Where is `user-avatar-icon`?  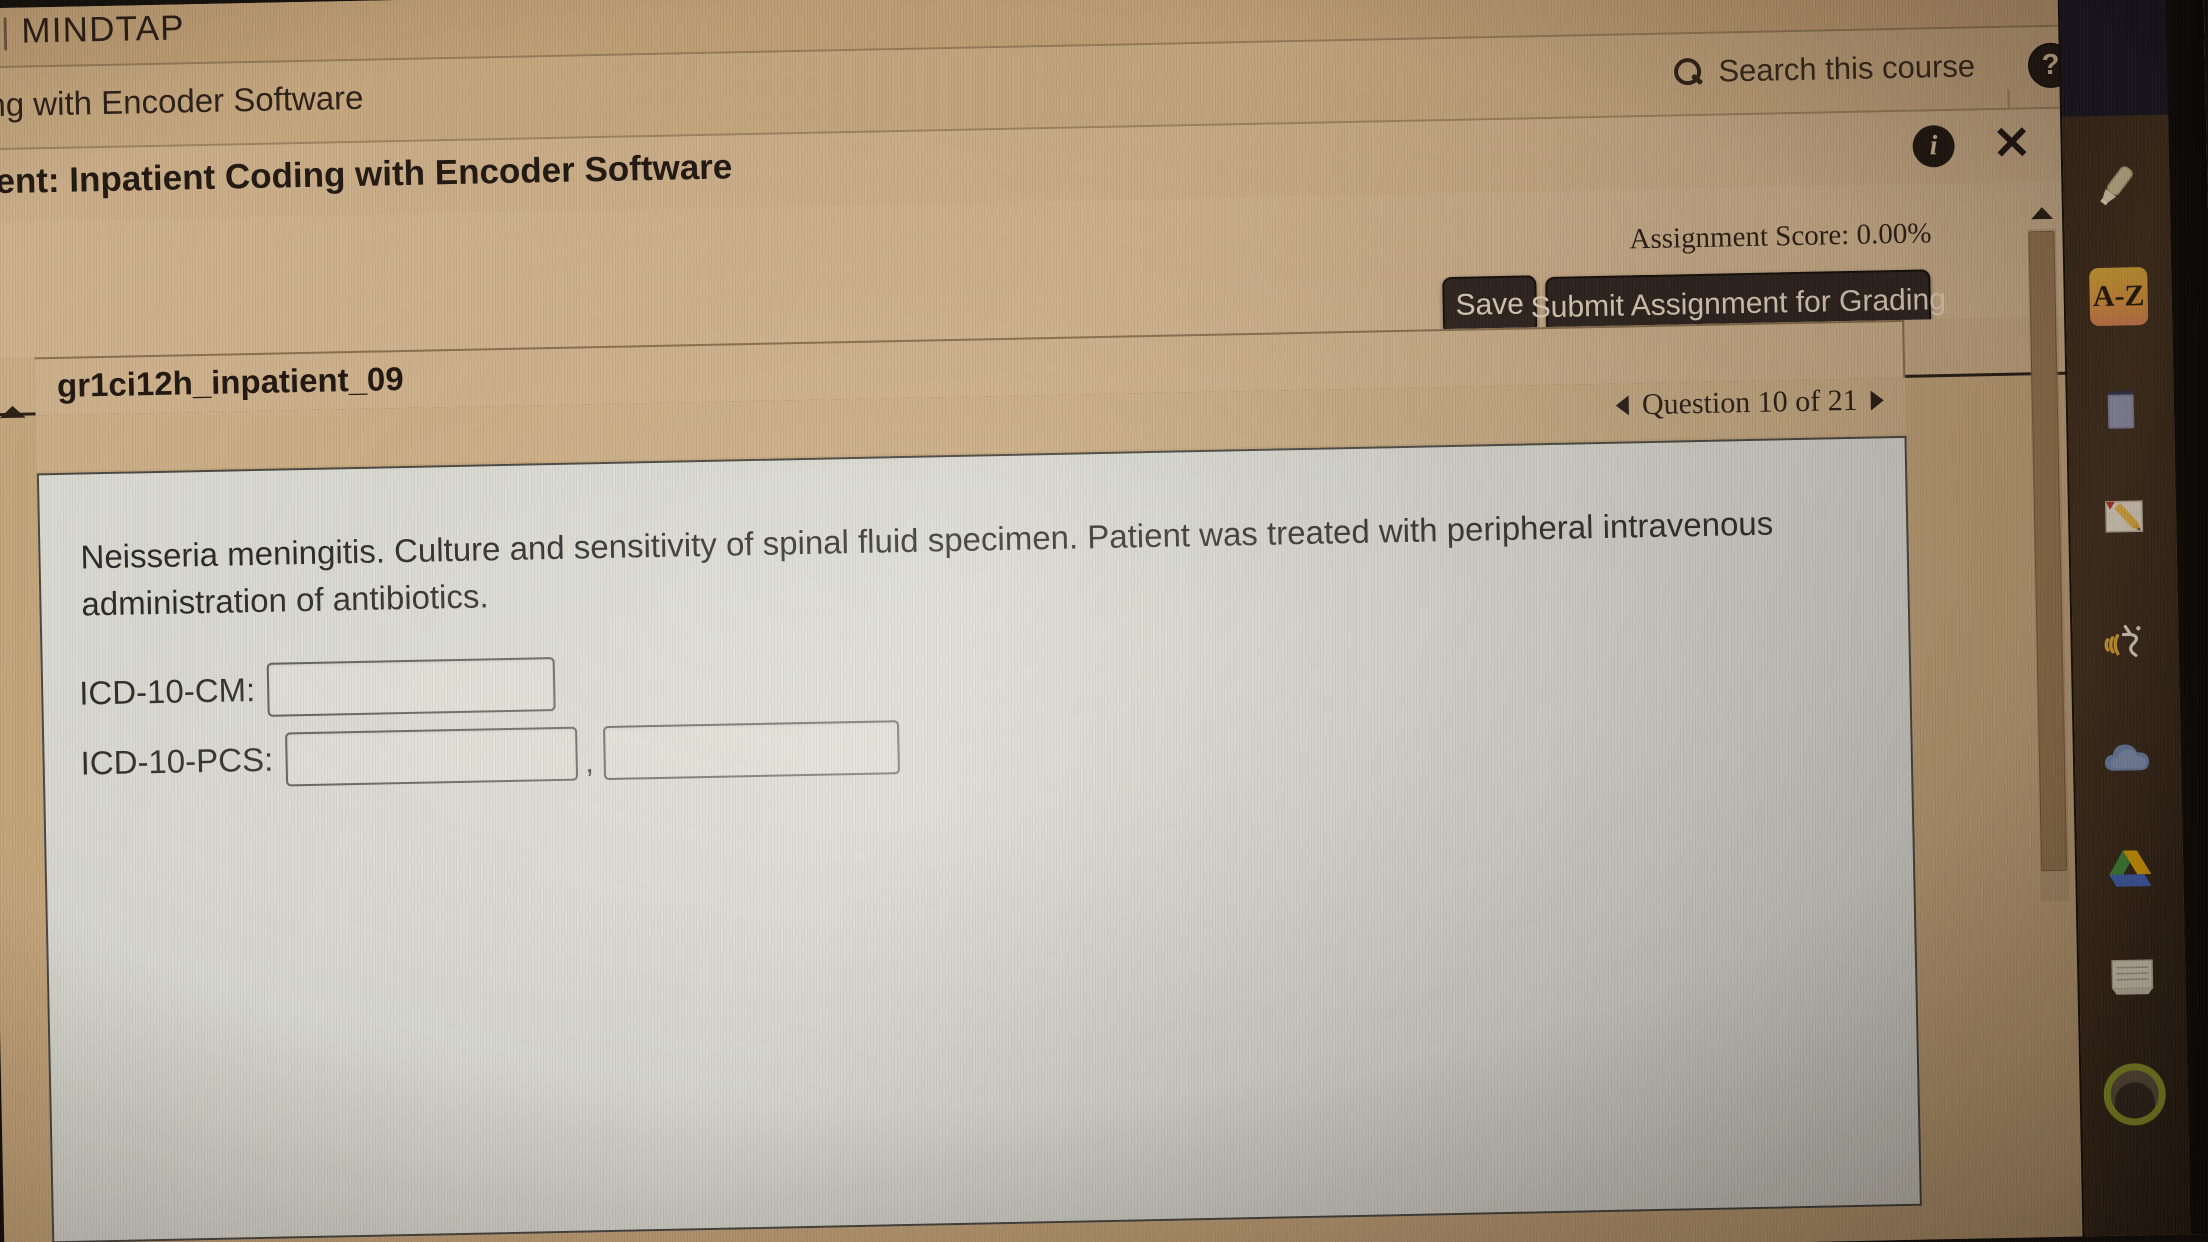 user-avatar-icon is located at coordinates (2135, 1094).